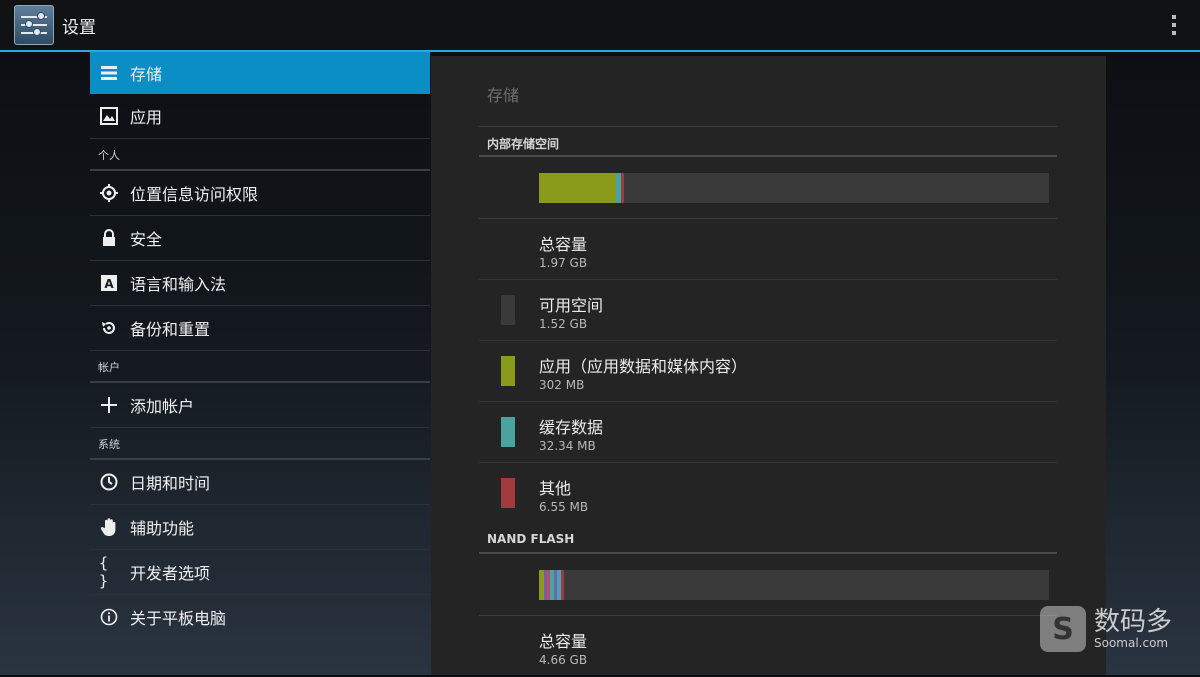  Describe the element at coordinates (577, 188) in the screenshot. I see `bar-segment-apps` at that location.